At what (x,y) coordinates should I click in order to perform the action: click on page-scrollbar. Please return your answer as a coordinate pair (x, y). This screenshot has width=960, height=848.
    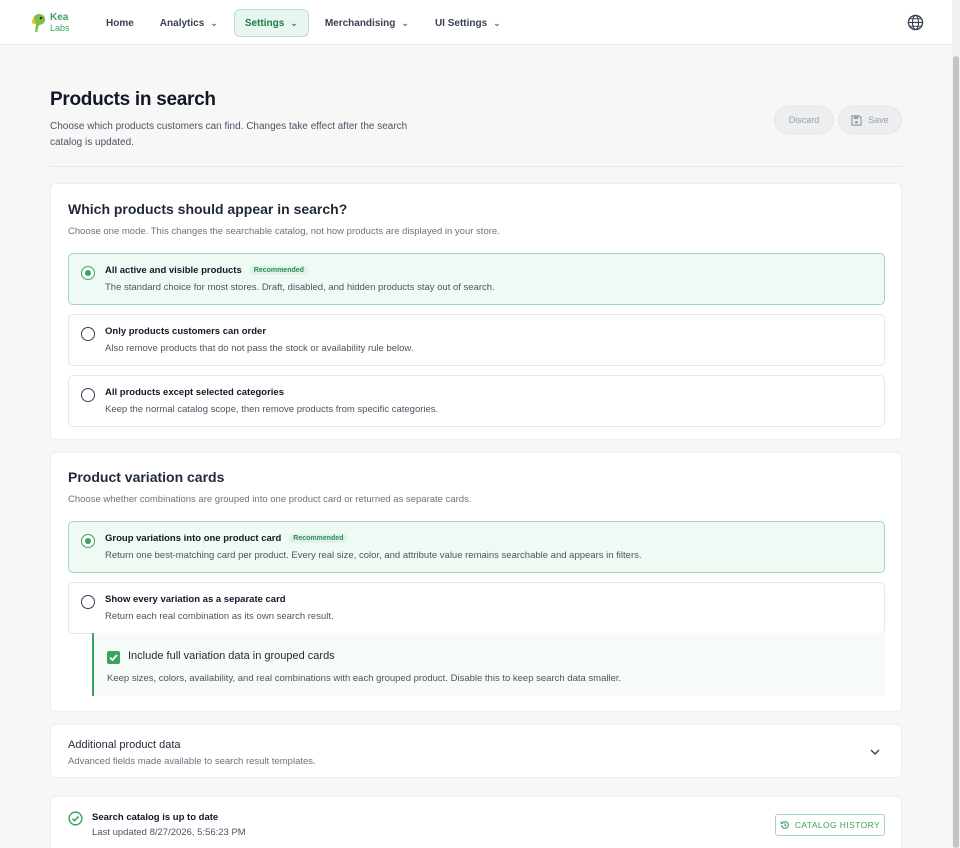
    Looking at the image, I should click on (956, 424).